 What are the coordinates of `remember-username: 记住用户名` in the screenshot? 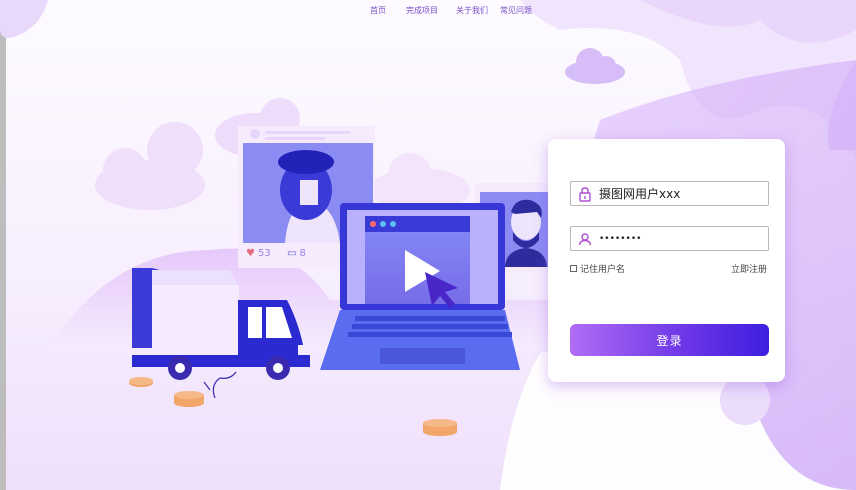 It's located at (597, 268).